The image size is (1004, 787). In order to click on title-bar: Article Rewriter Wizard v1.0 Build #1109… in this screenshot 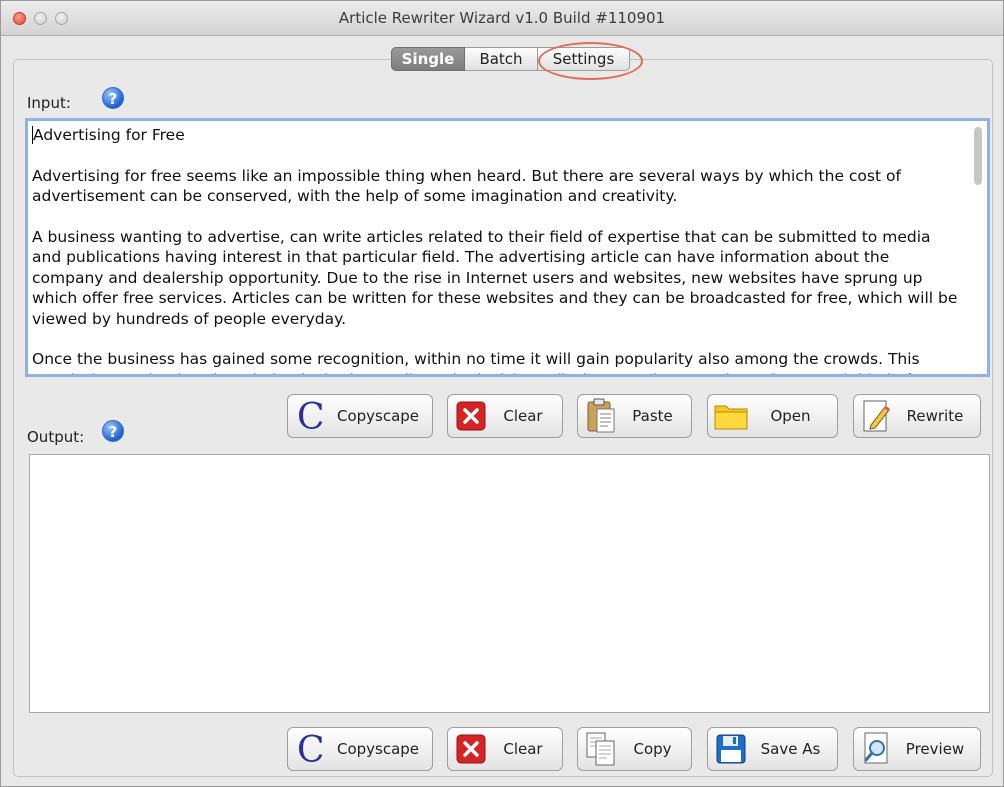, I will do `click(502, 18)`.